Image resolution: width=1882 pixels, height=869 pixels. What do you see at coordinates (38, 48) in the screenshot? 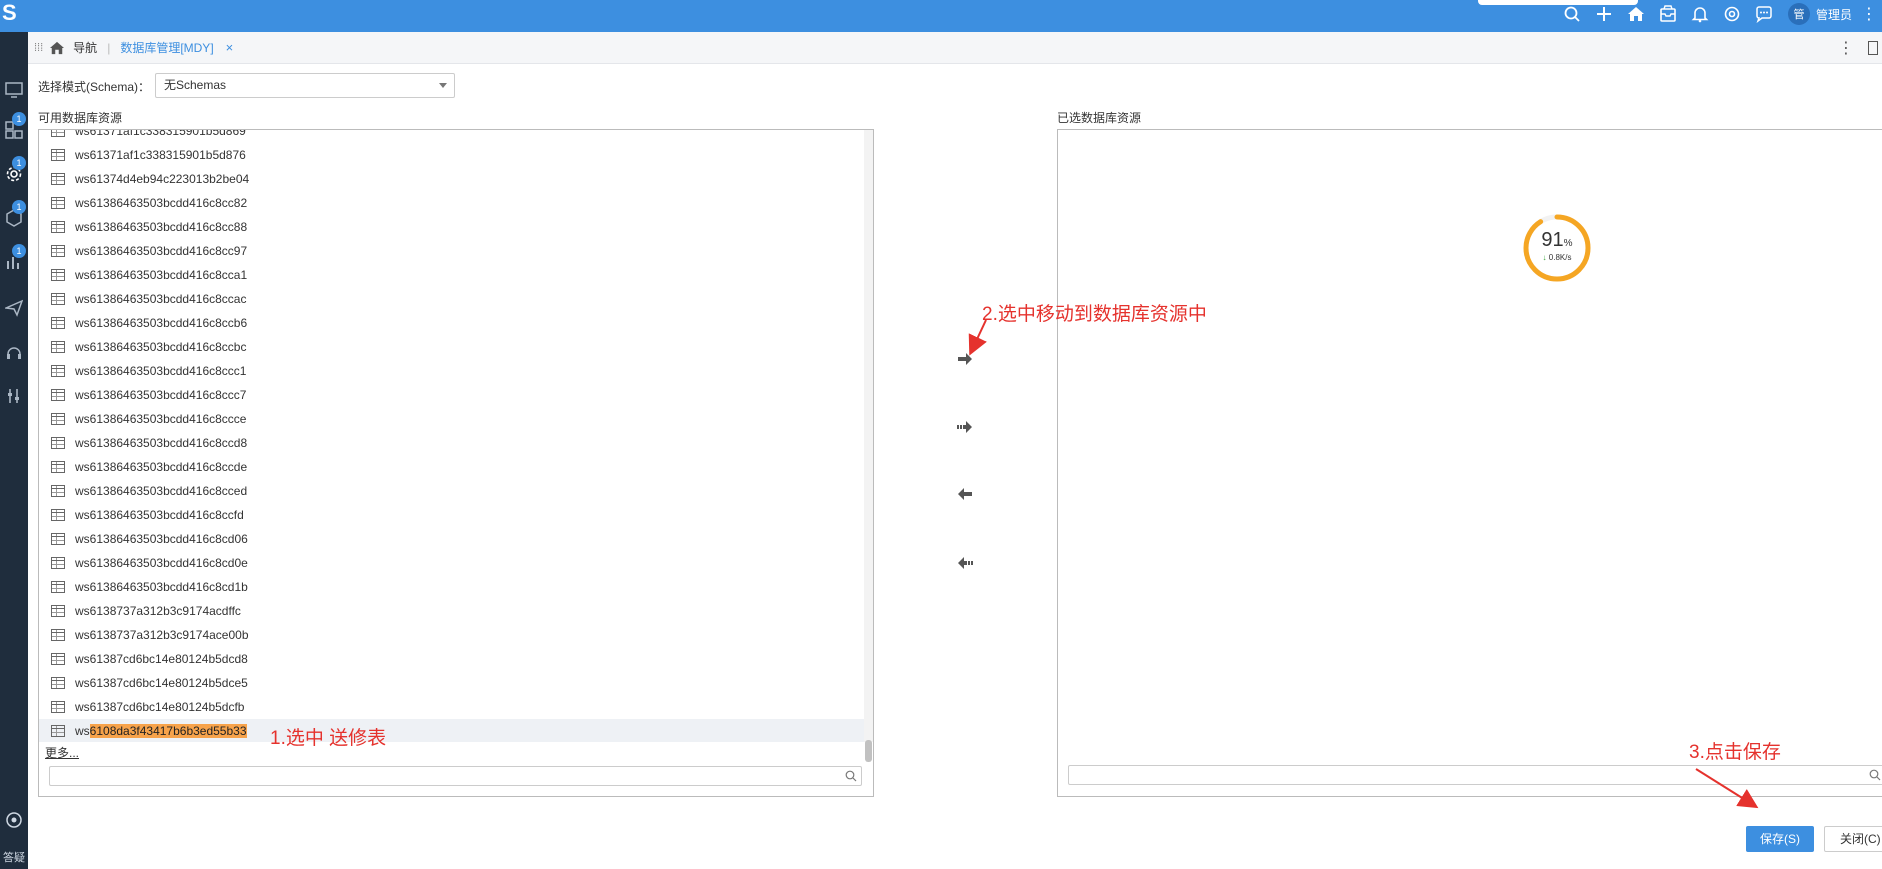
I see `tab-grip-icon: ⁞⁞⁞` at bounding box center [38, 48].